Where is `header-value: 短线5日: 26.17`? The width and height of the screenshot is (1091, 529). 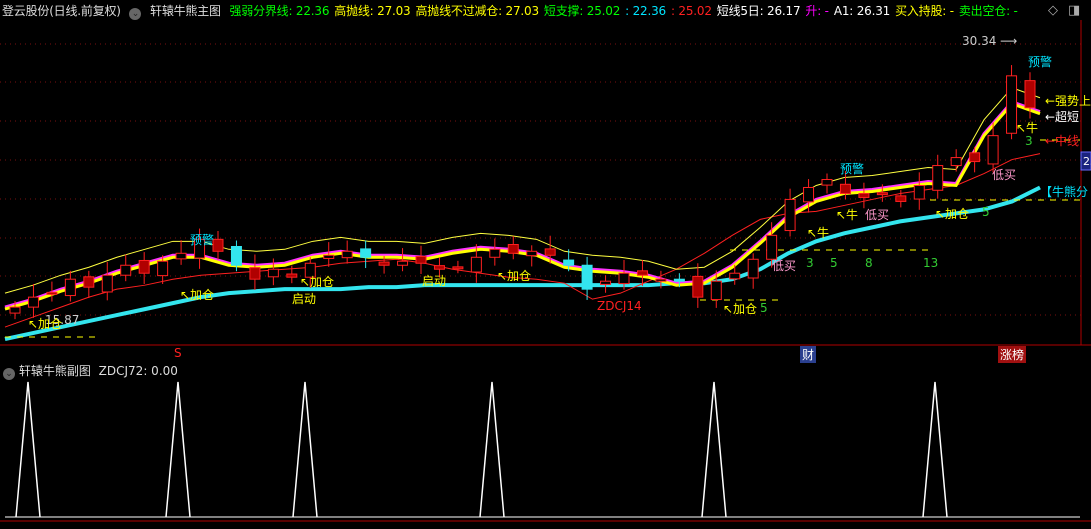 header-value: 短线5日: 26.17 is located at coordinates (758, 11).